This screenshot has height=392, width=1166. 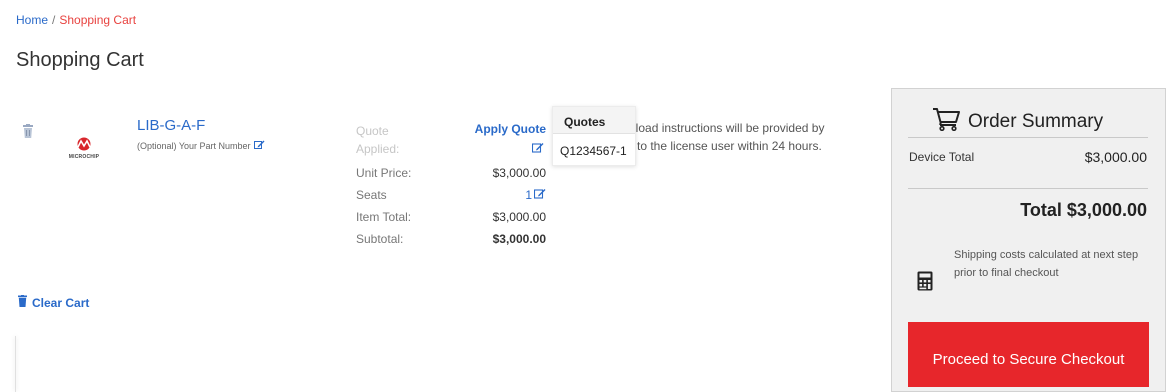 What do you see at coordinates (98, 20) in the screenshot?
I see `breadcrumb-current: Shopping Cart` at bounding box center [98, 20].